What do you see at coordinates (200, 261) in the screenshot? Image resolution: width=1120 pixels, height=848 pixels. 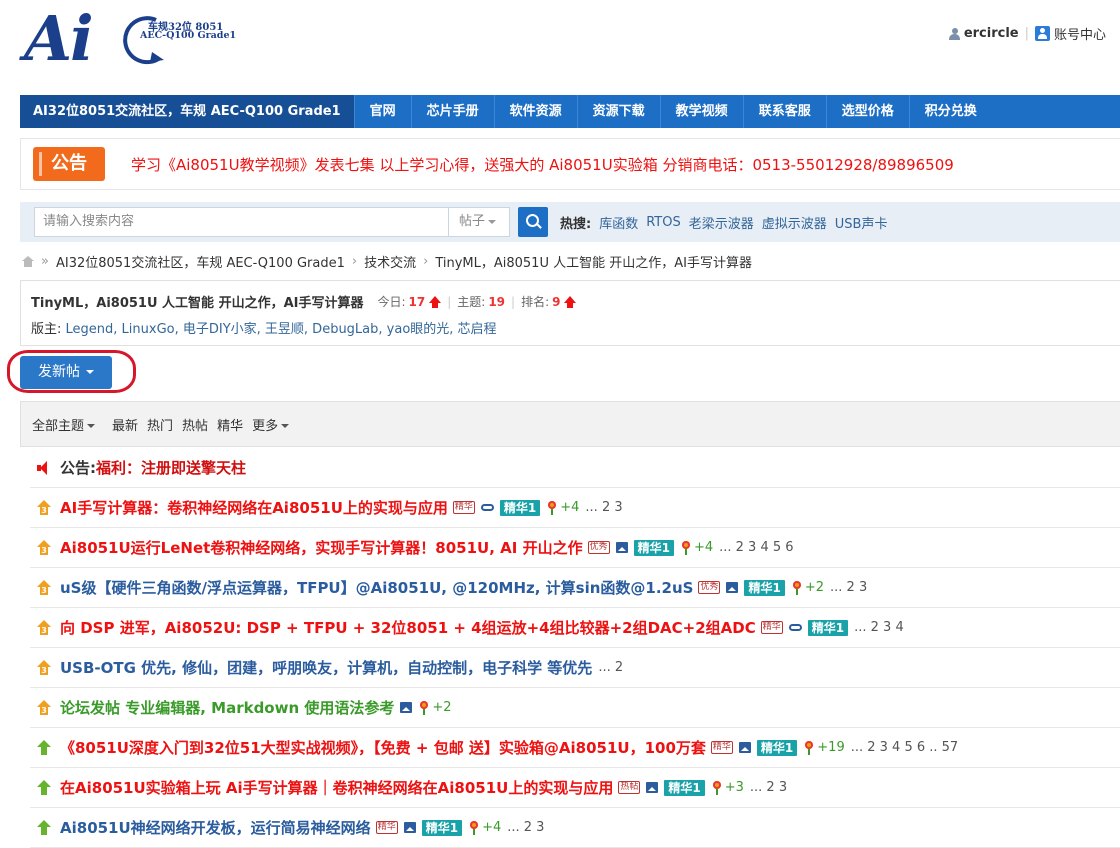 I see `breadcrumb-community: AI32位8051交流社区，车规 AEC-Q100 Grade1` at bounding box center [200, 261].